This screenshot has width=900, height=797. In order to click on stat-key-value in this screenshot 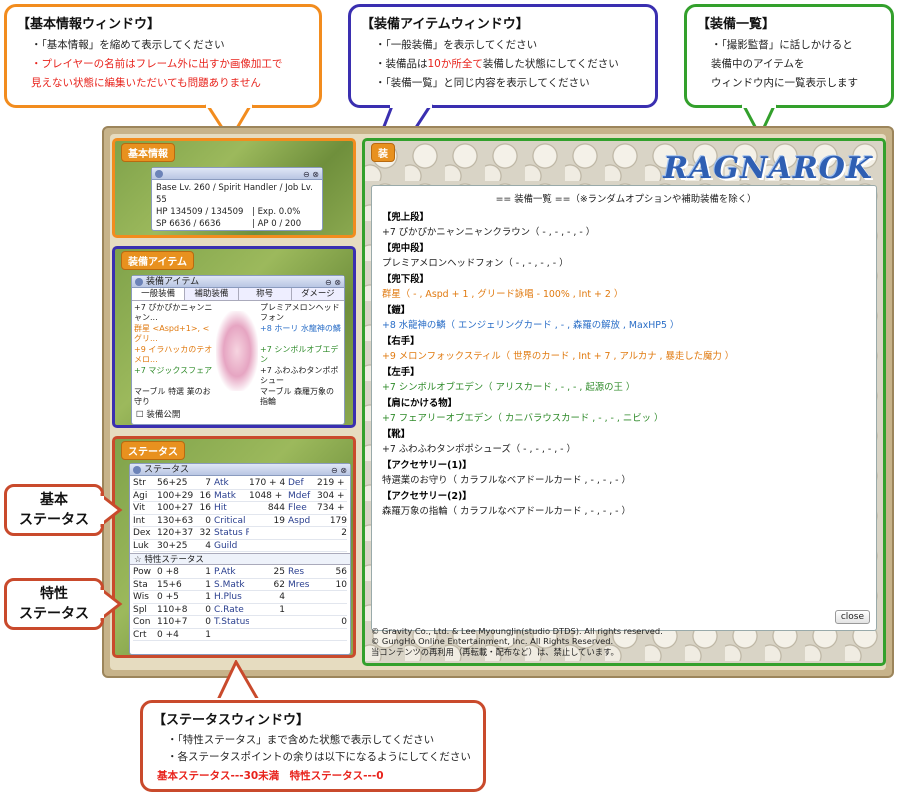, I will do `click(267, 635)`.